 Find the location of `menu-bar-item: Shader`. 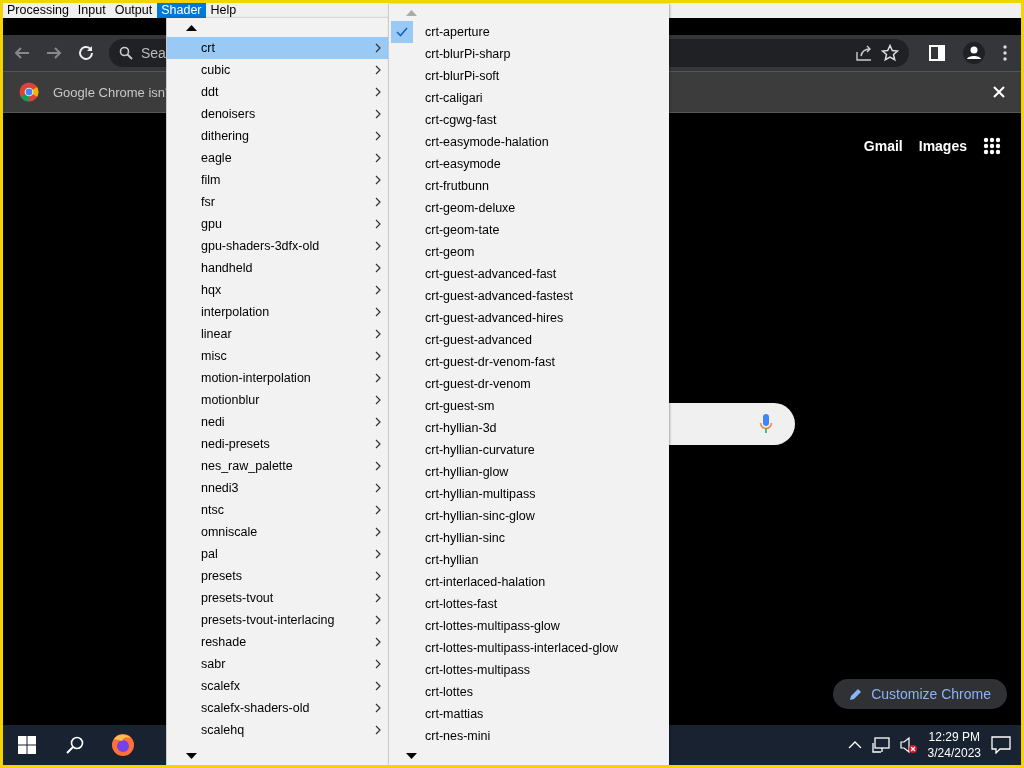

menu-bar-item: Shader is located at coordinates (181, 10).